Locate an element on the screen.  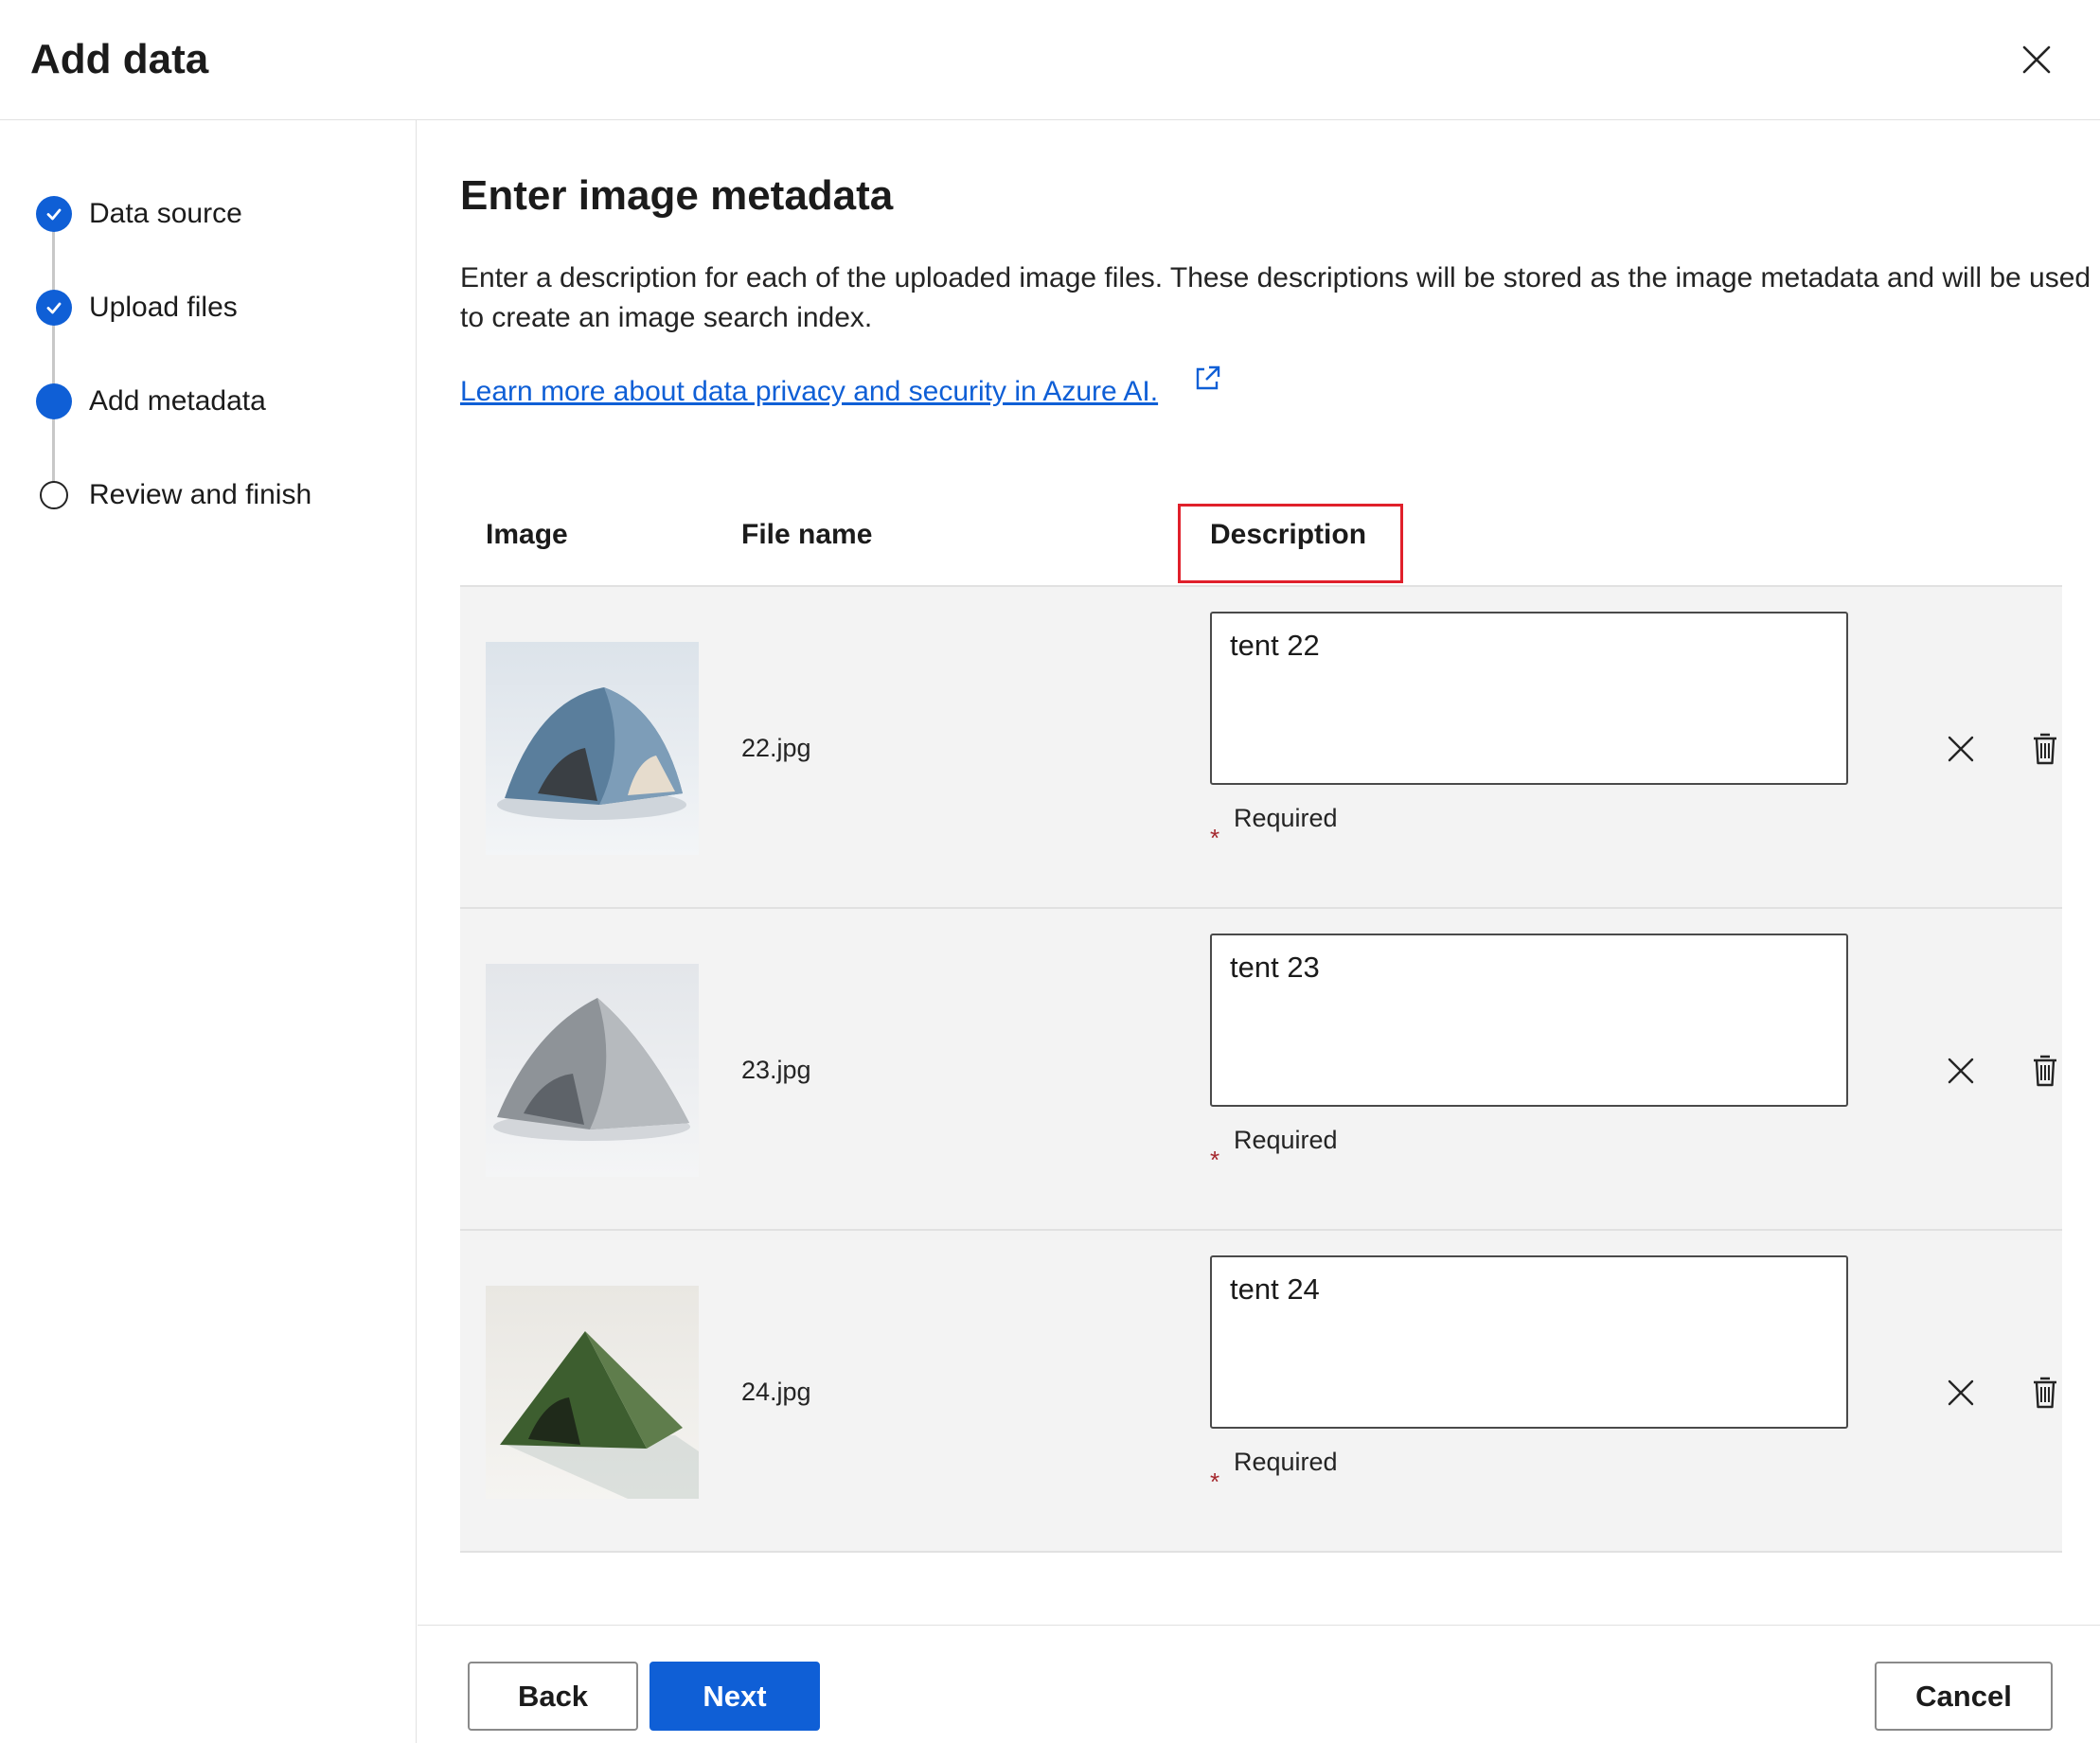
file-name: 24.jpg is located at coordinates (776, 1392).